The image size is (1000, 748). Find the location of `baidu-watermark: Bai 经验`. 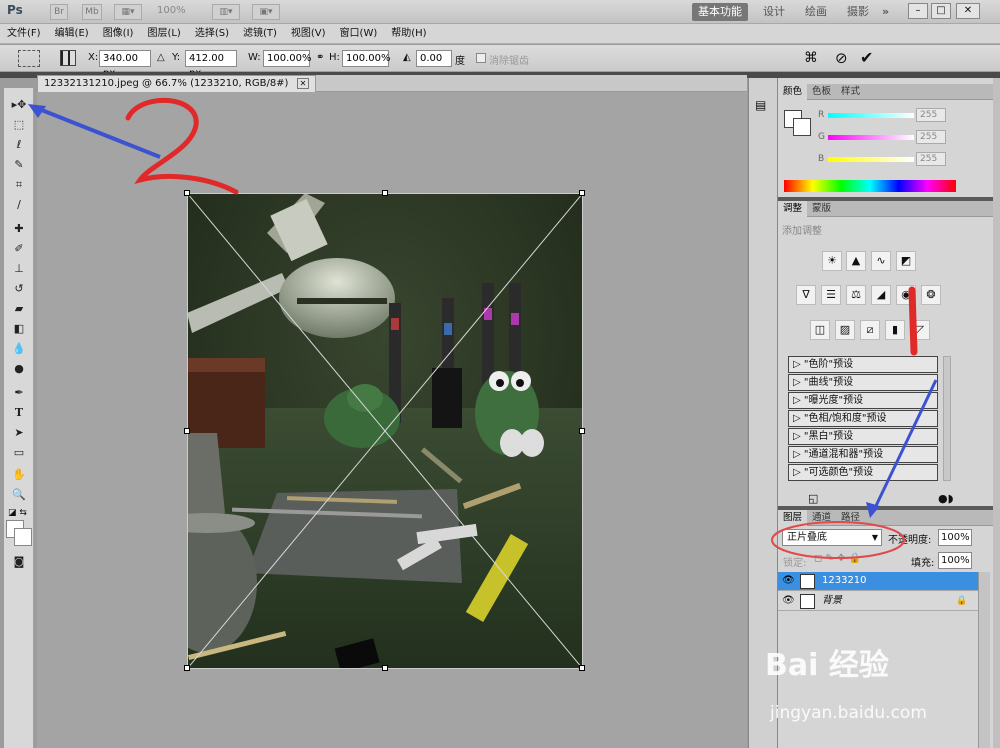

baidu-watermark: Bai 经验 is located at coordinates (827, 665).